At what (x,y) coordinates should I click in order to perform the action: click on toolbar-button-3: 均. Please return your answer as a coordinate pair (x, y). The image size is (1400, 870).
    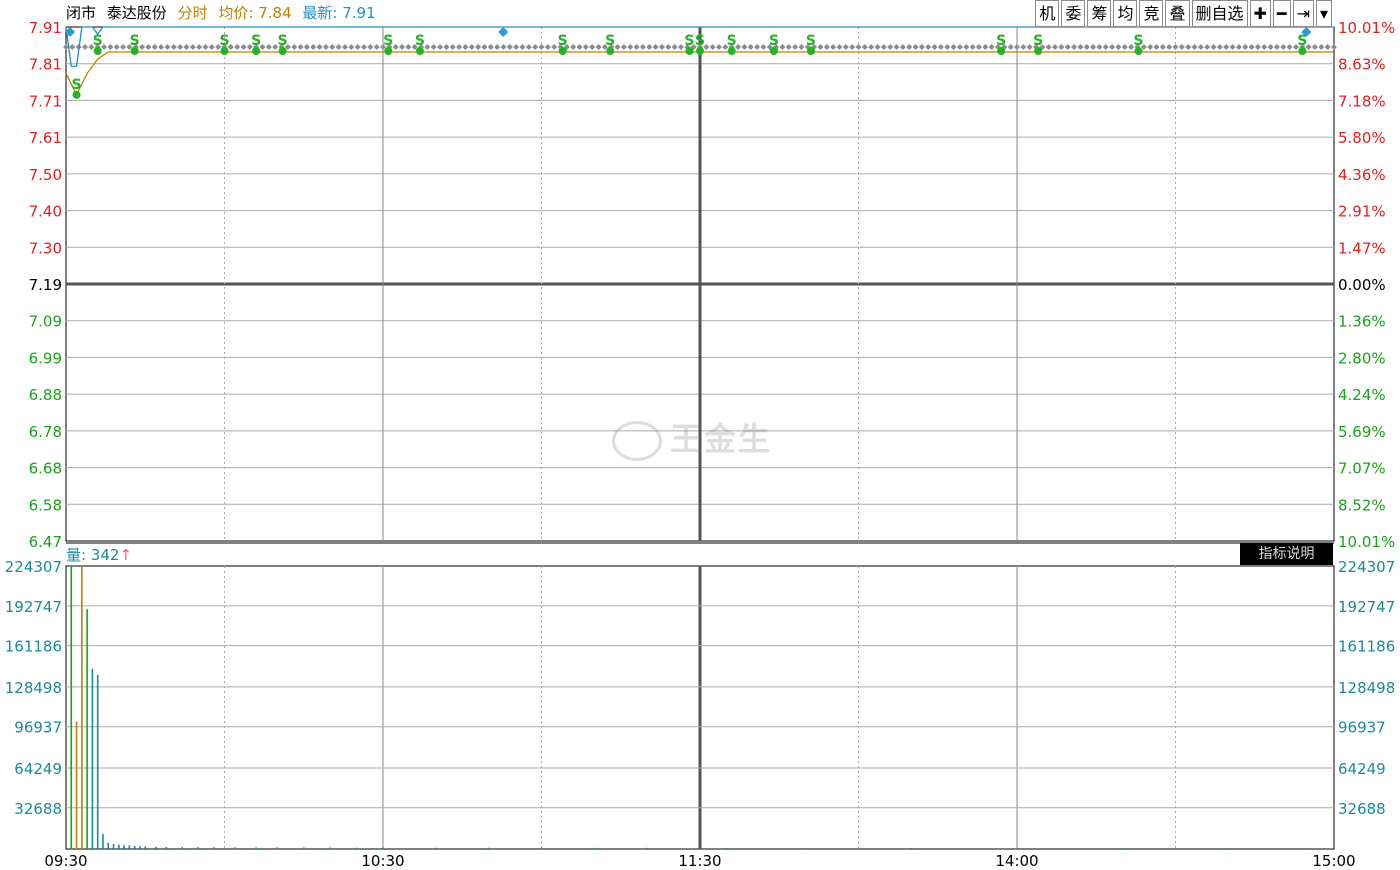
    Looking at the image, I should click on (1125, 13).